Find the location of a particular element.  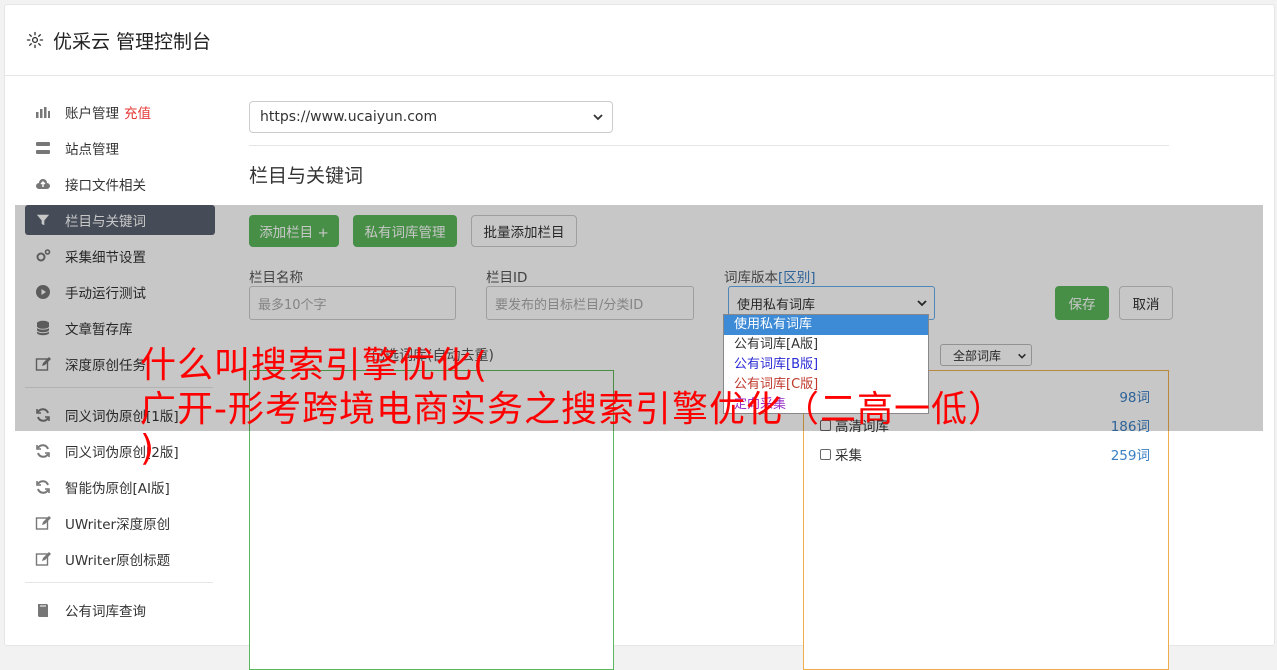

site-select: https://www.ucaiyun.com is located at coordinates (431, 117).